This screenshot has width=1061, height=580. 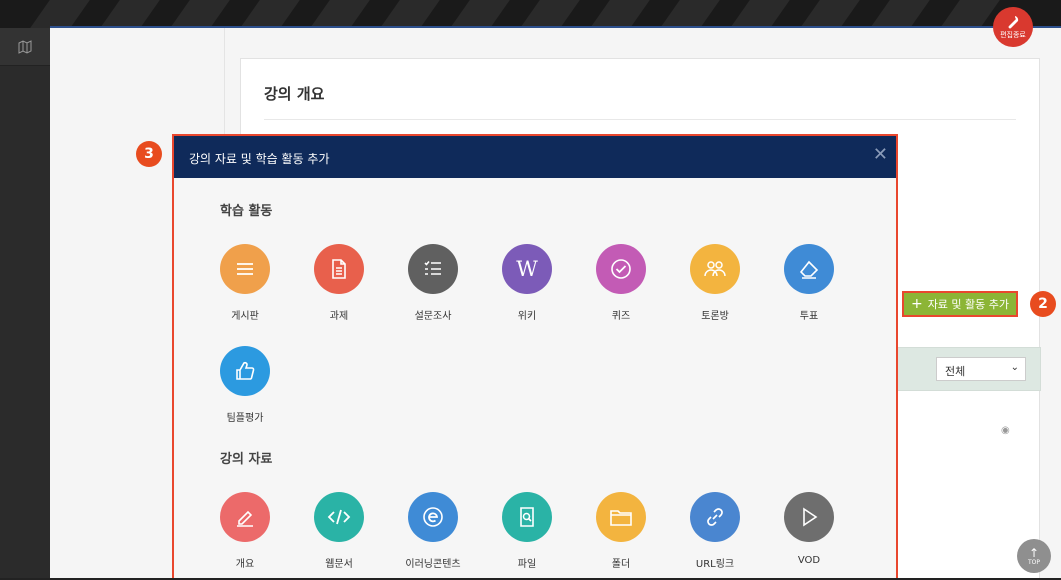 What do you see at coordinates (149, 154) in the screenshot?
I see `step-badge-3: 3` at bounding box center [149, 154].